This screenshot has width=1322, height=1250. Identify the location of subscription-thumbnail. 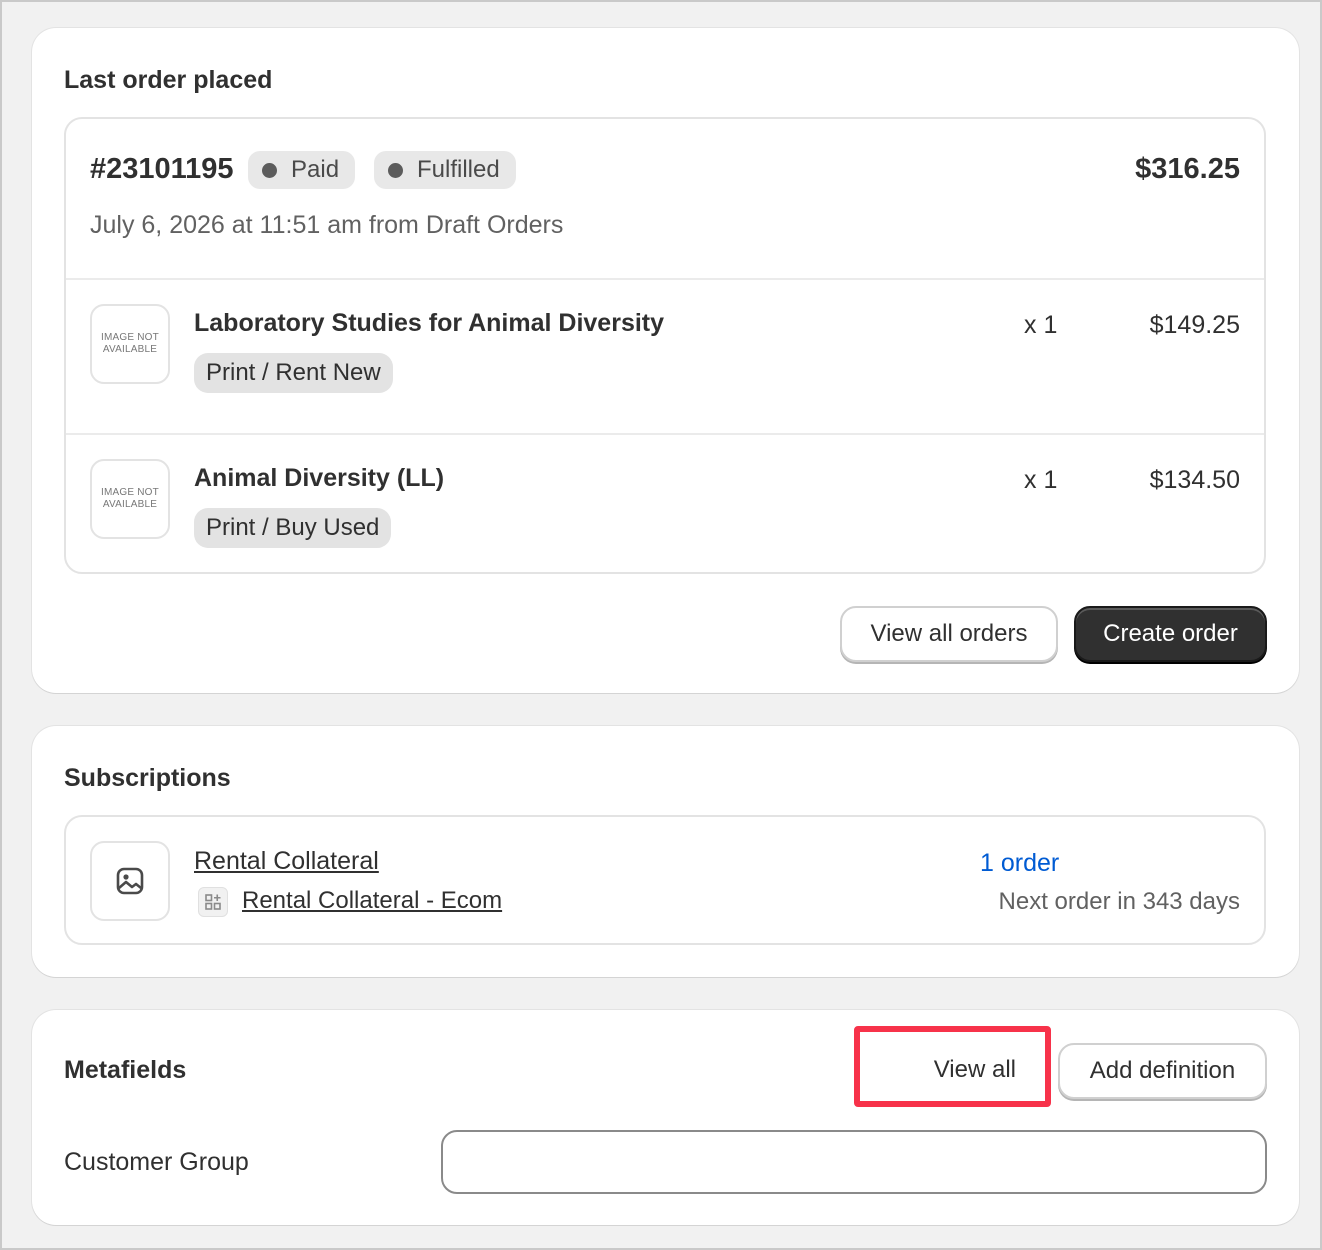
(130, 881).